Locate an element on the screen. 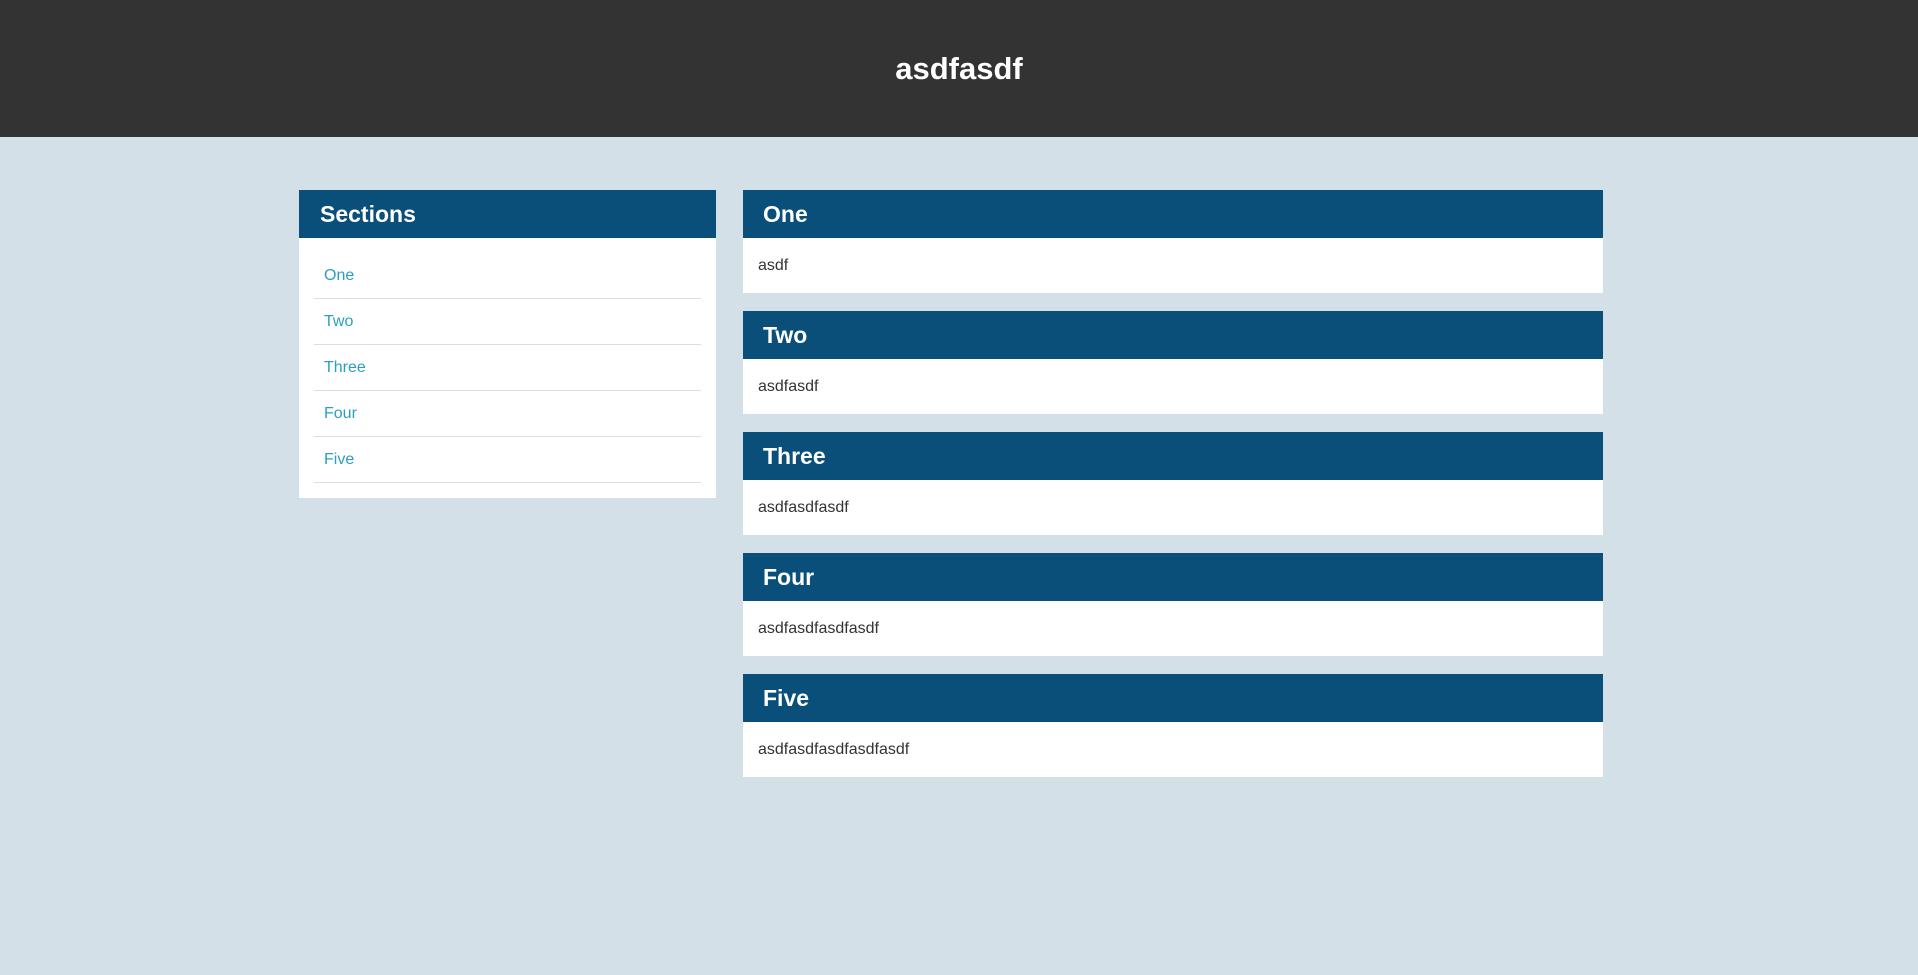 Image resolution: width=1918 pixels, height=975 pixels. sidebar-link-two: Two is located at coordinates (338, 322).